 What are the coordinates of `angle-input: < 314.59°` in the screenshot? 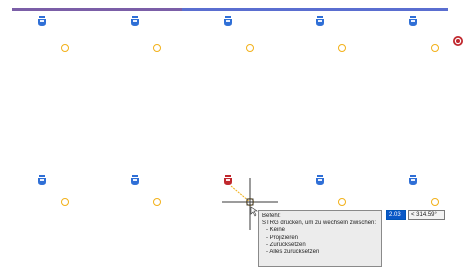 It's located at (426, 215).